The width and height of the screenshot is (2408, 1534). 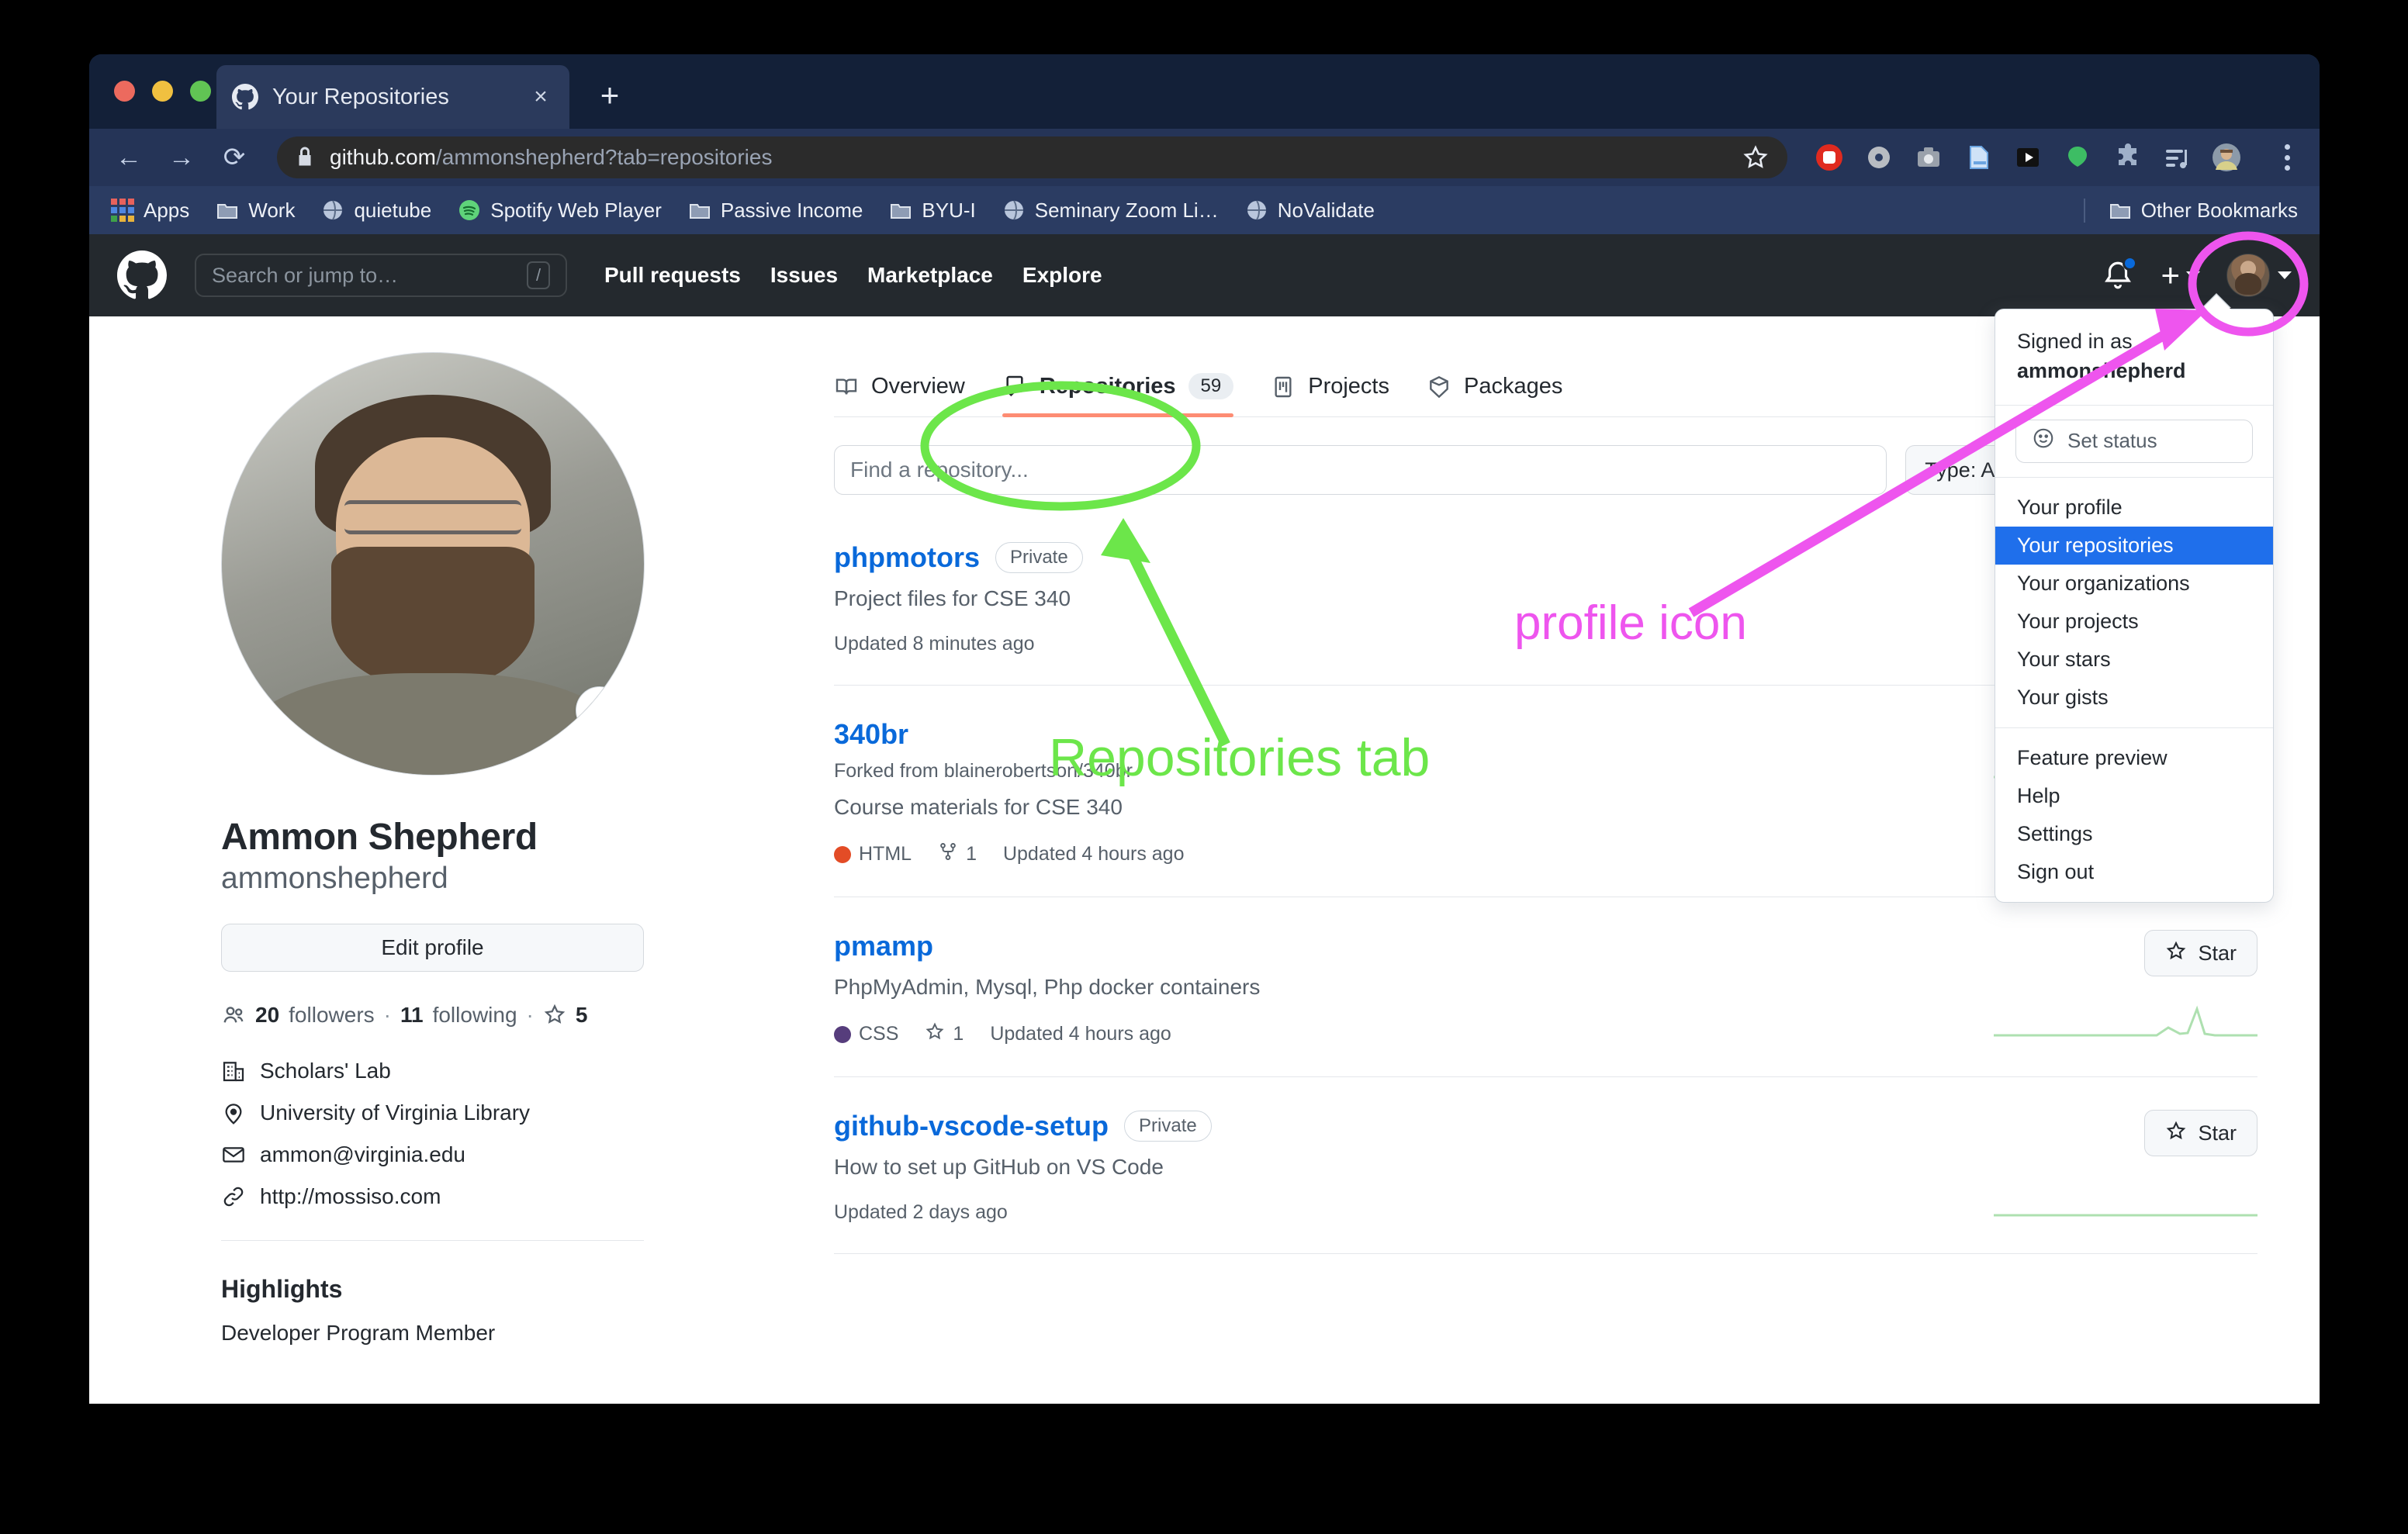 I want to click on detail-email: ammon@virginia.edu, so click(x=432, y=1154).